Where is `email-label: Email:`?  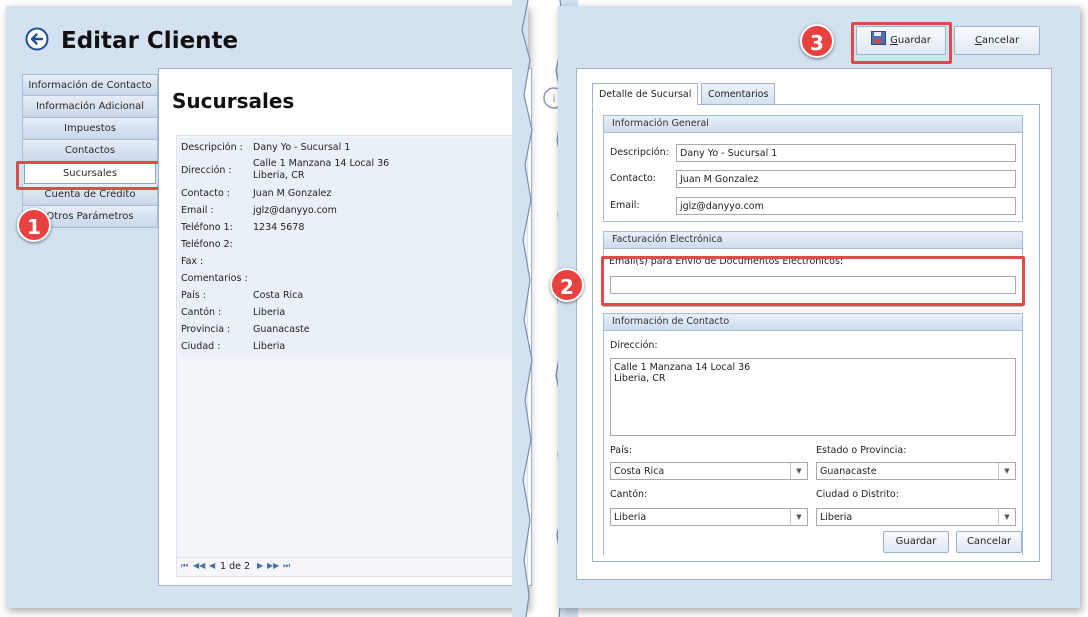 email-label: Email: is located at coordinates (625, 205).